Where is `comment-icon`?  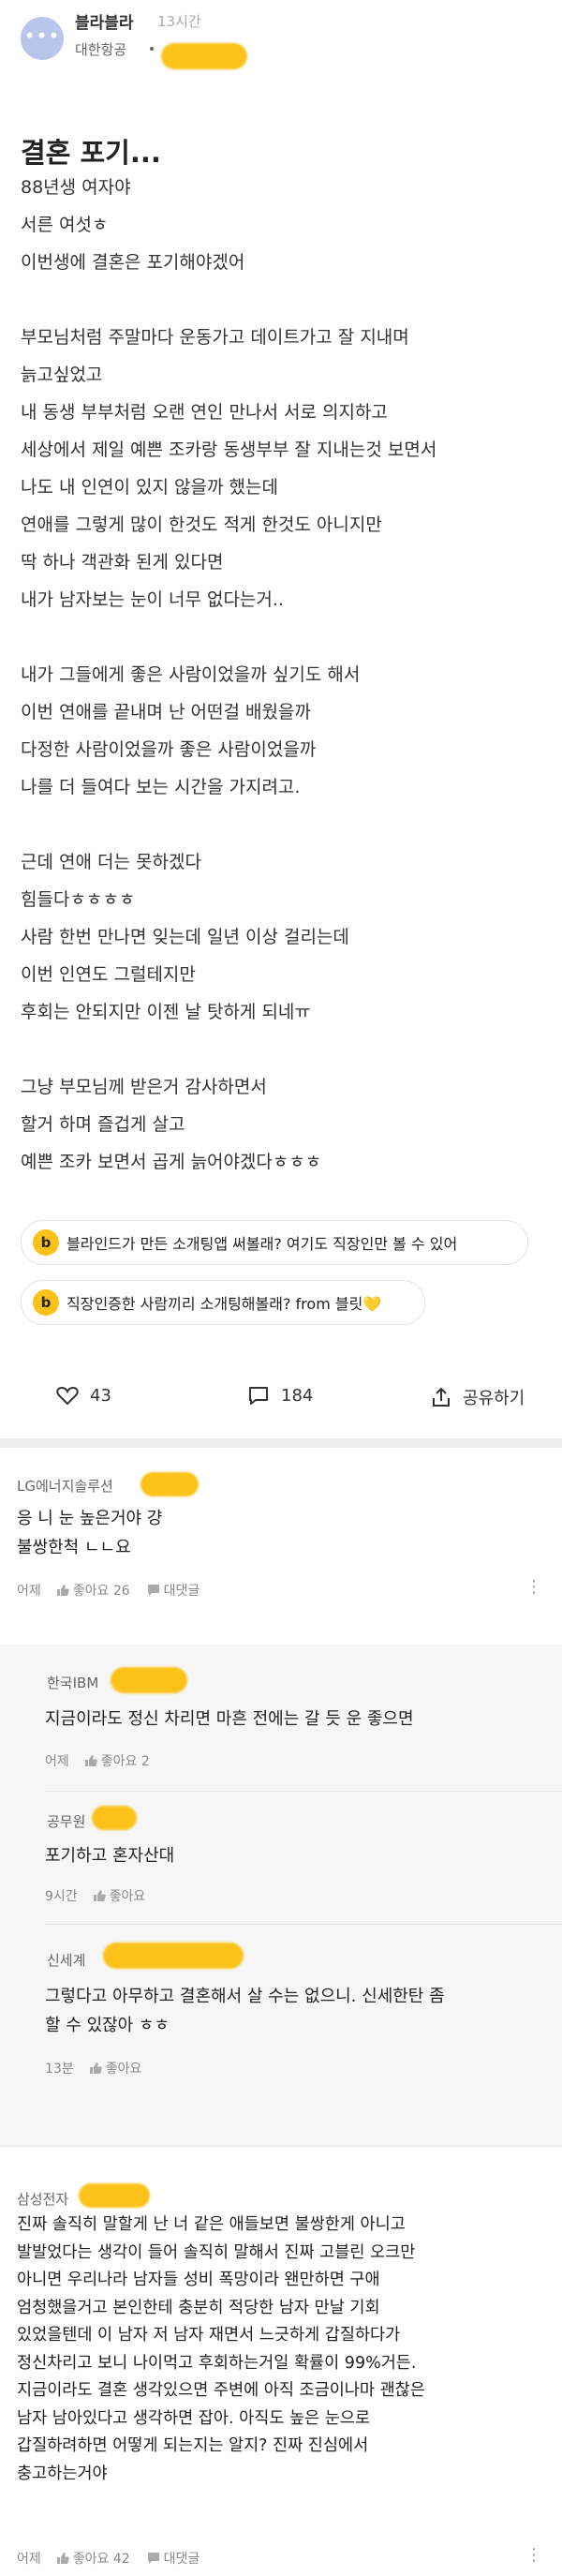
comment-icon is located at coordinates (258, 1395).